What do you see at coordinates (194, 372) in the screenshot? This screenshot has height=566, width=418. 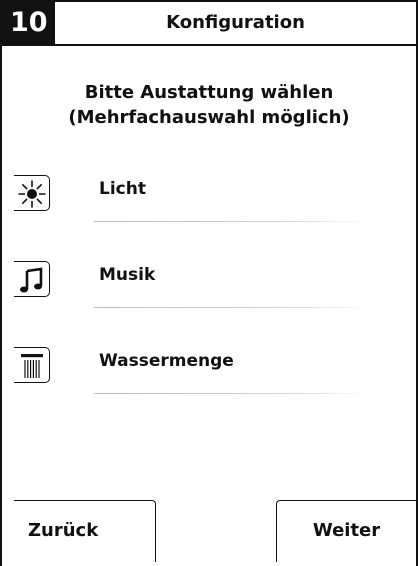 I see `option-wassermenge: Wassermenge` at bounding box center [194, 372].